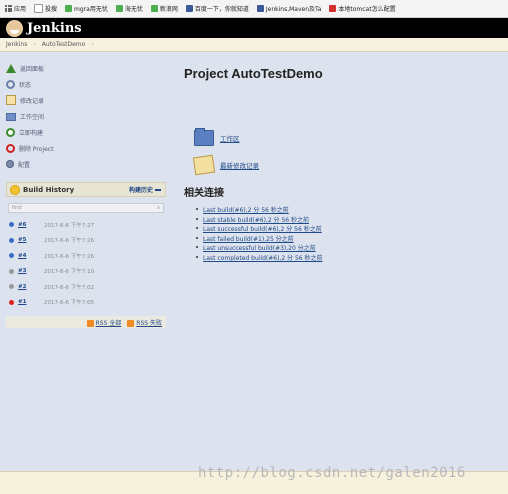  I want to click on bookmark-label: 新浪网, so click(168, 9).